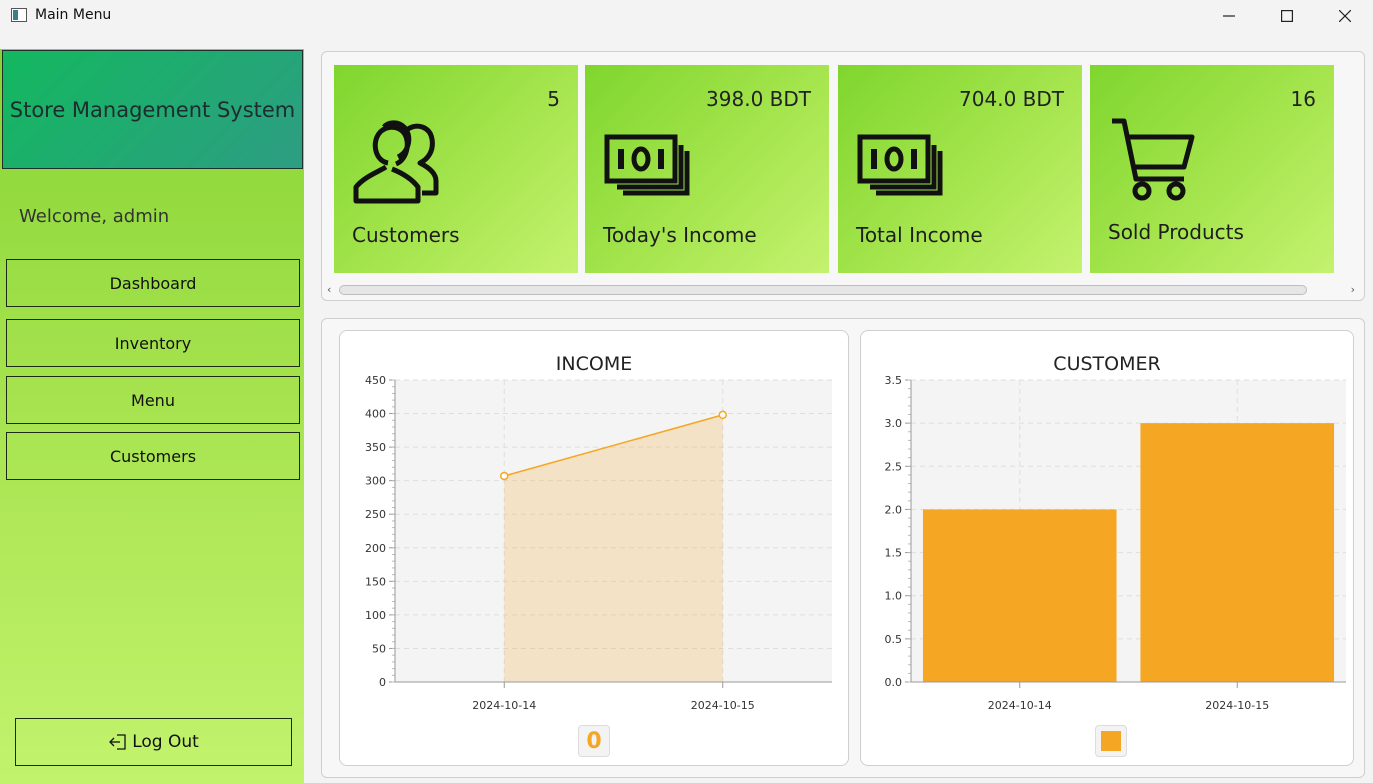  Describe the element at coordinates (375, 615) in the screenshot. I see `y-tick-label: 100` at that location.